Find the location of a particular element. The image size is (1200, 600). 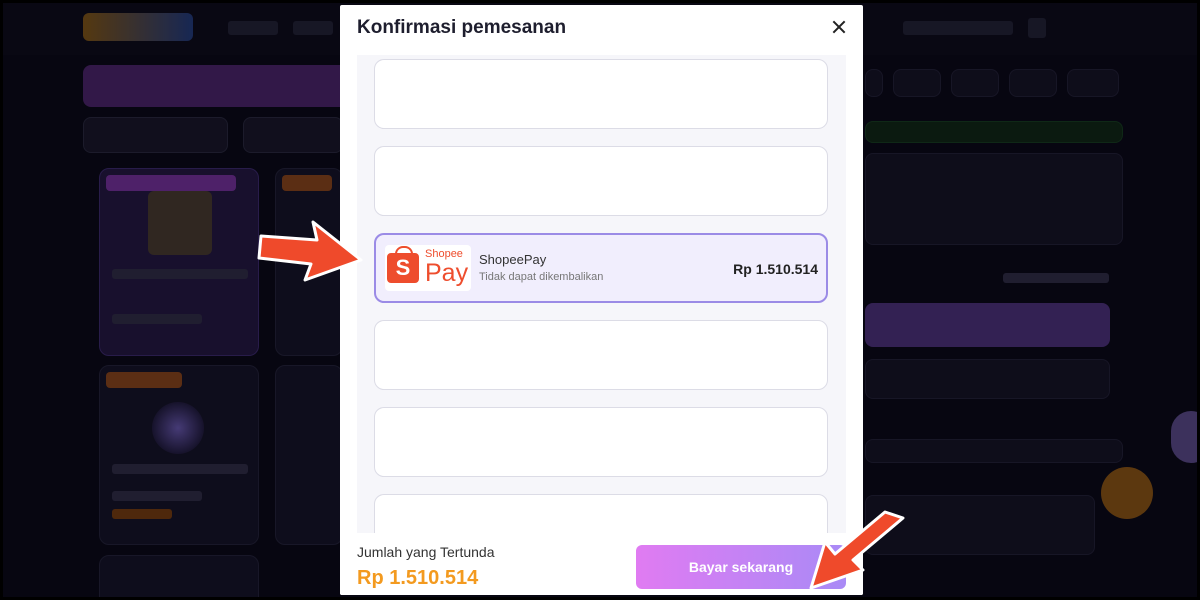

dialog-header: Konfirmasi pemesanan is located at coordinates (601, 28).